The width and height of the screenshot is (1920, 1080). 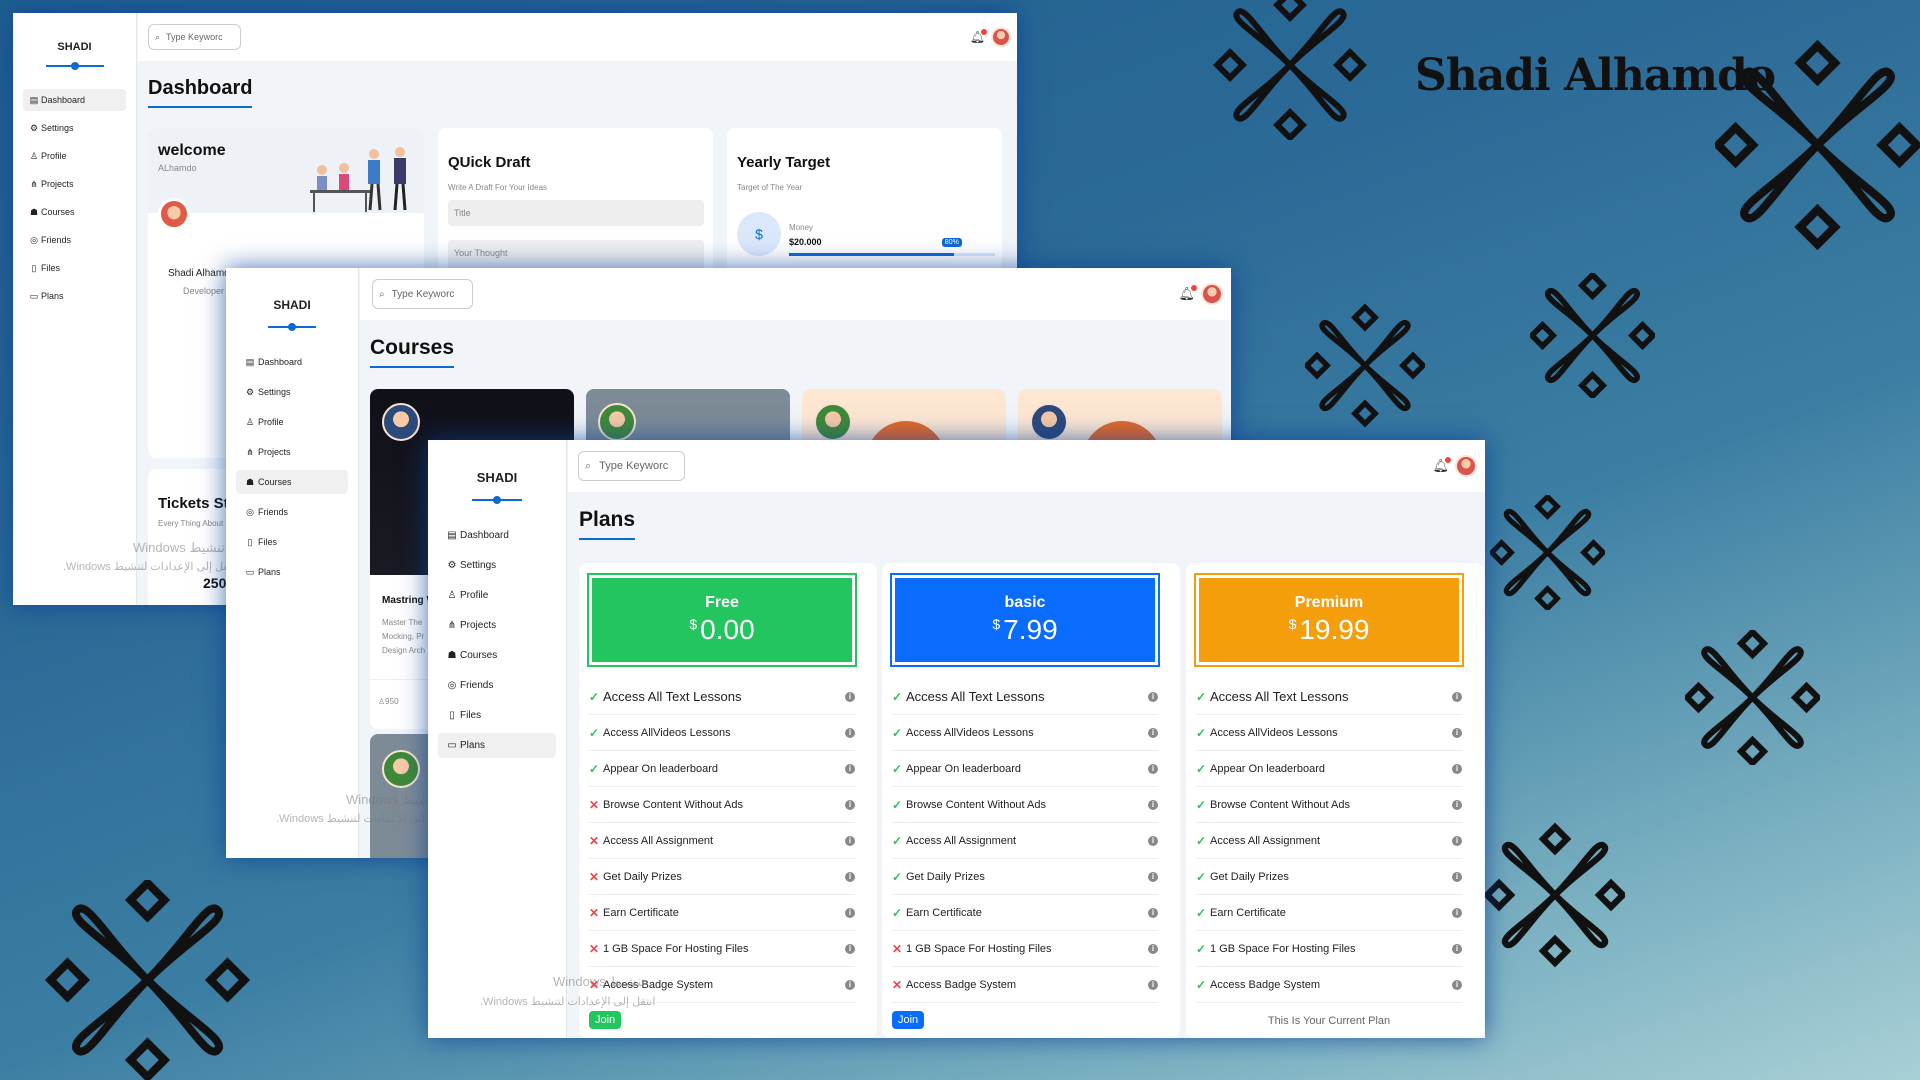 What do you see at coordinates (722, 913) in the screenshot?
I see `plan-feature-row: ✕ Earn Certificate i` at bounding box center [722, 913].